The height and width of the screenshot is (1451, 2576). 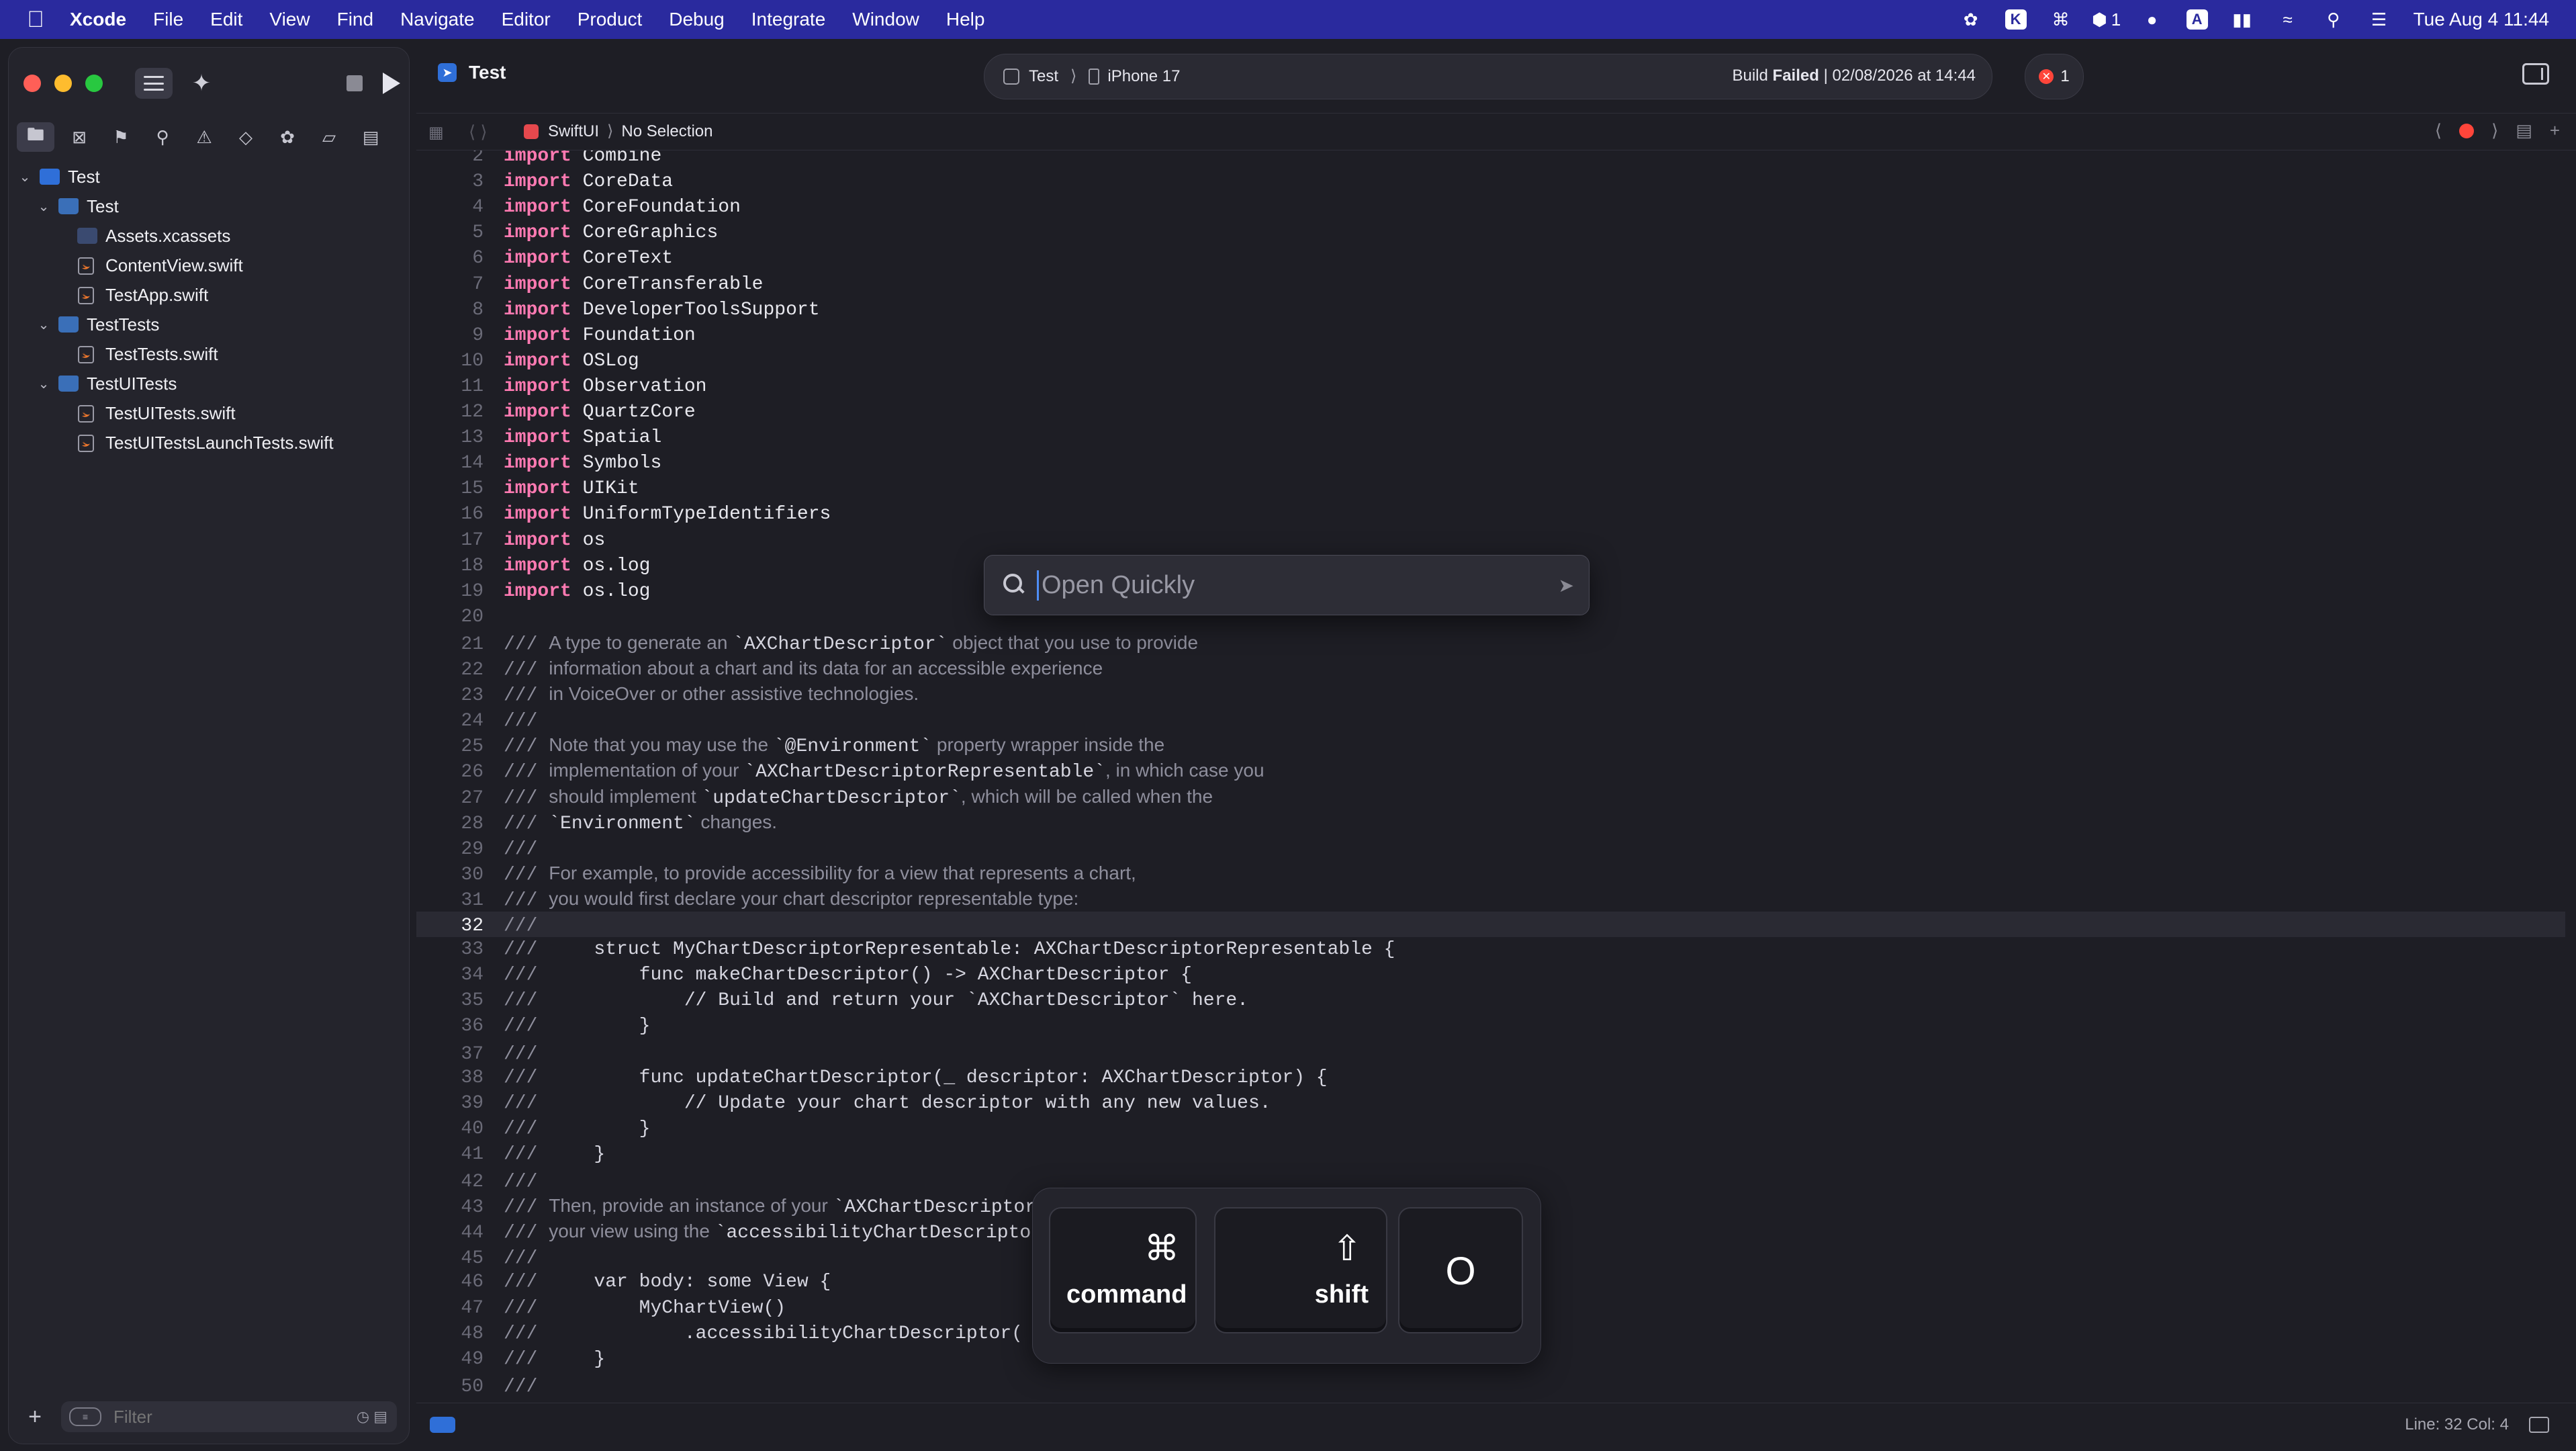 What do you see at coordinates (209, 324) in the screenshot?
I see `tree-item-group-testtests: ⌄ TestTests` at bounding box center [209, 324].